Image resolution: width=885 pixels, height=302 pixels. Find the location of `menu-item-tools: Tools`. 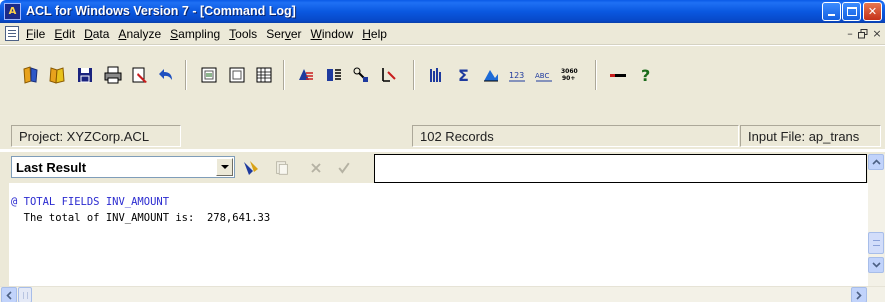

menu-item-tools: Tools is located at coordinates (243, 34).